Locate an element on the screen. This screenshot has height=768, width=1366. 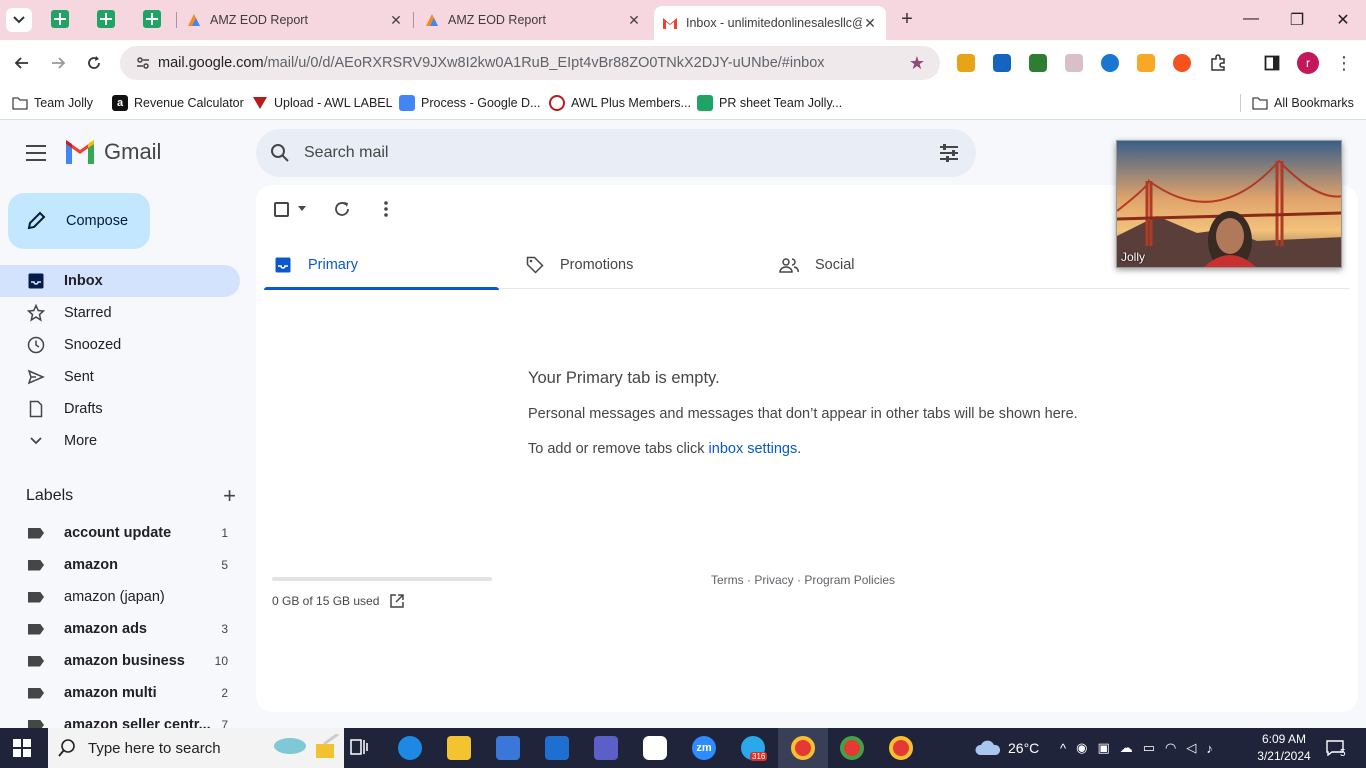
label-item: account update 1 is located at coordinates (120, 533).